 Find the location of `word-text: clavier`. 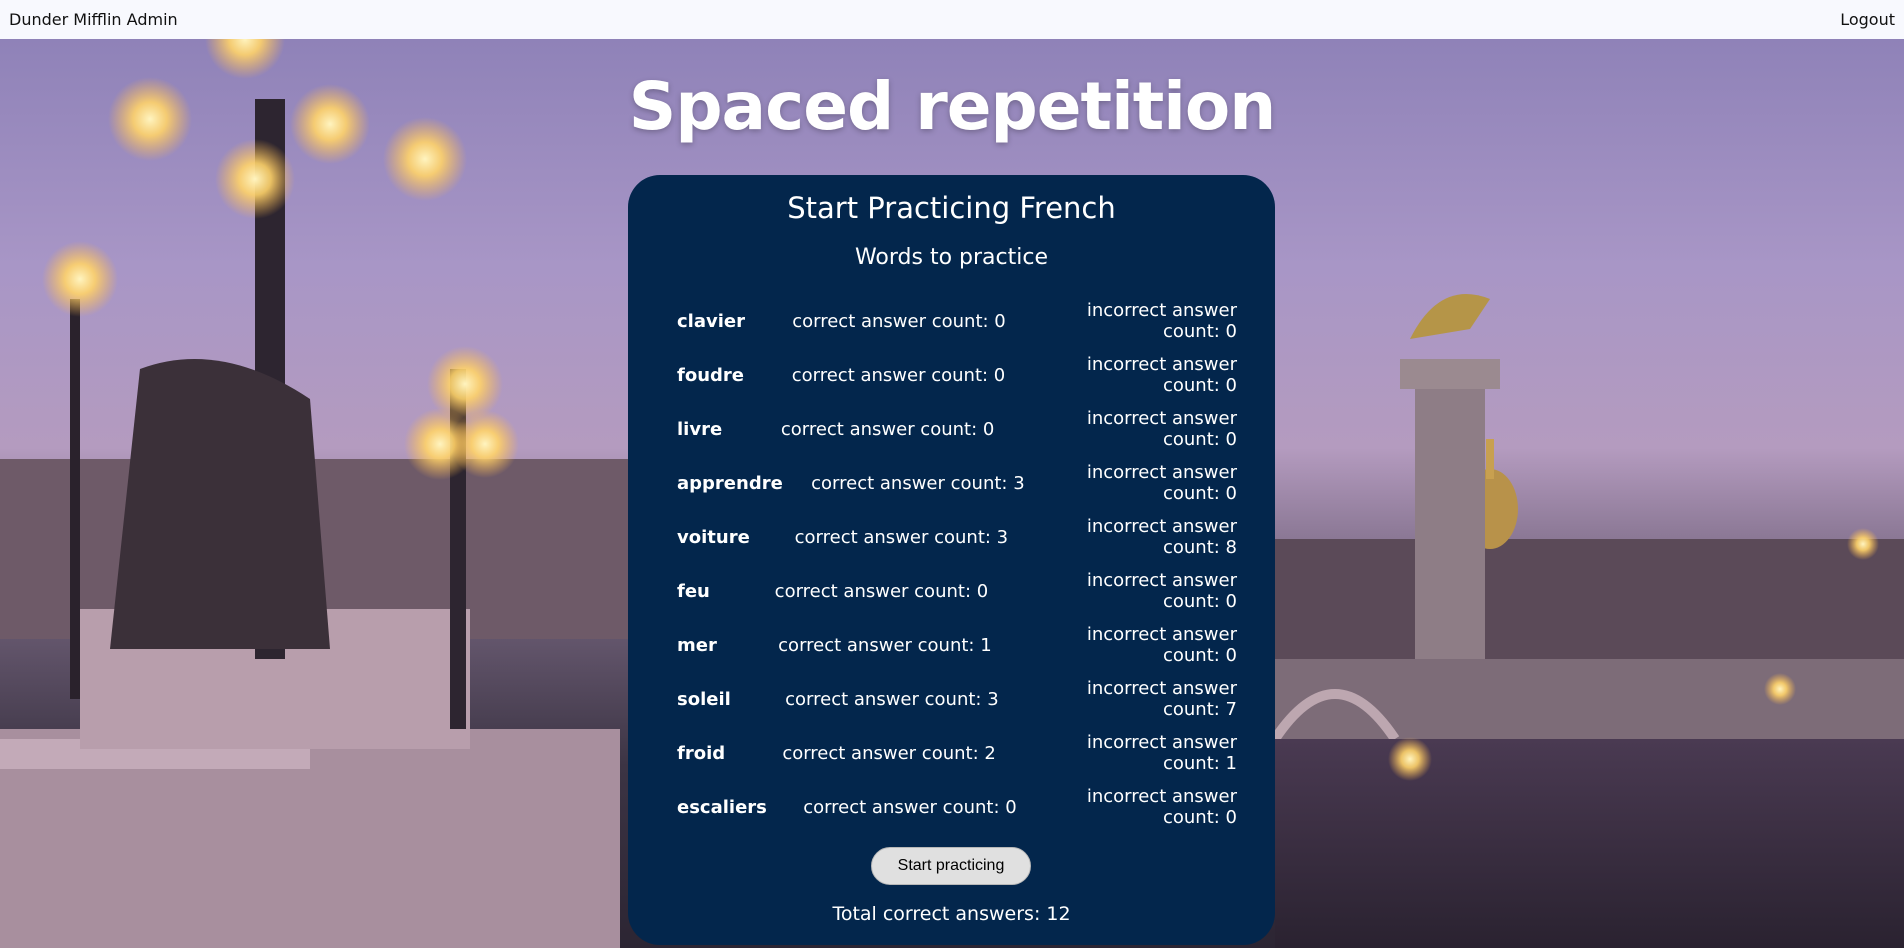

word-text: clavier is located at coordinates (711, 321).